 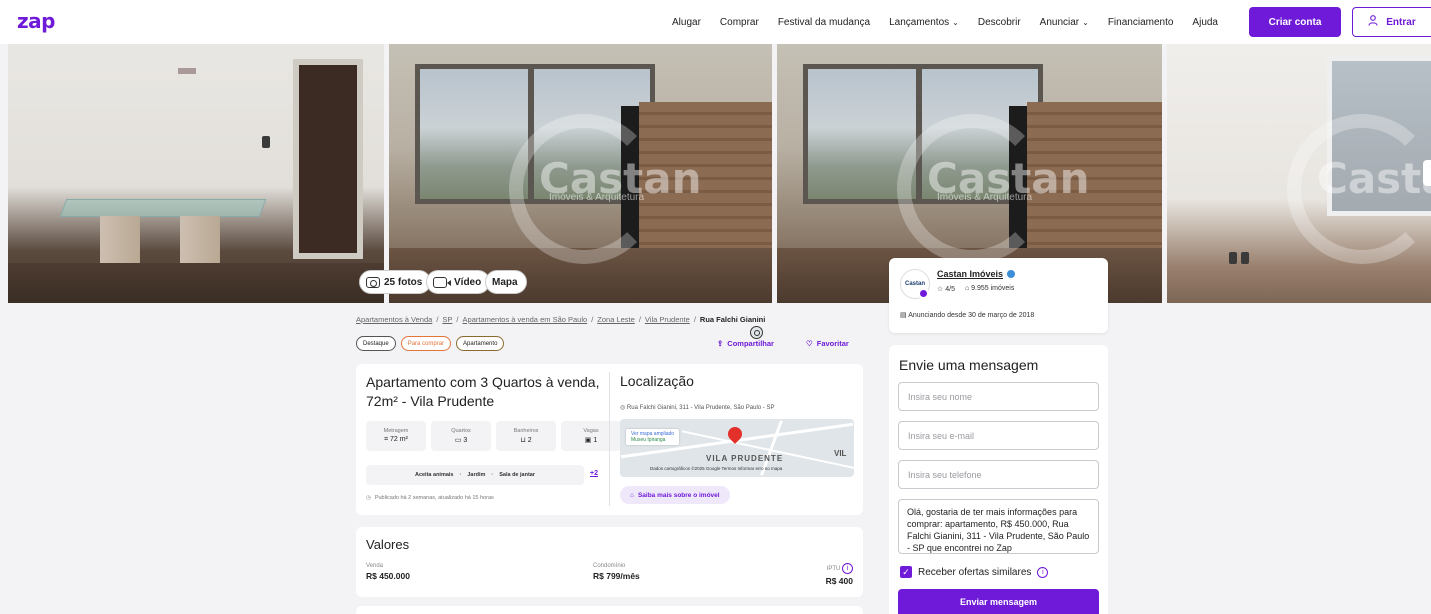 What do you see at coordinates (624, 304) in the screenshot?
I see `map-button: Mapa` at bounding box center [624, 304].